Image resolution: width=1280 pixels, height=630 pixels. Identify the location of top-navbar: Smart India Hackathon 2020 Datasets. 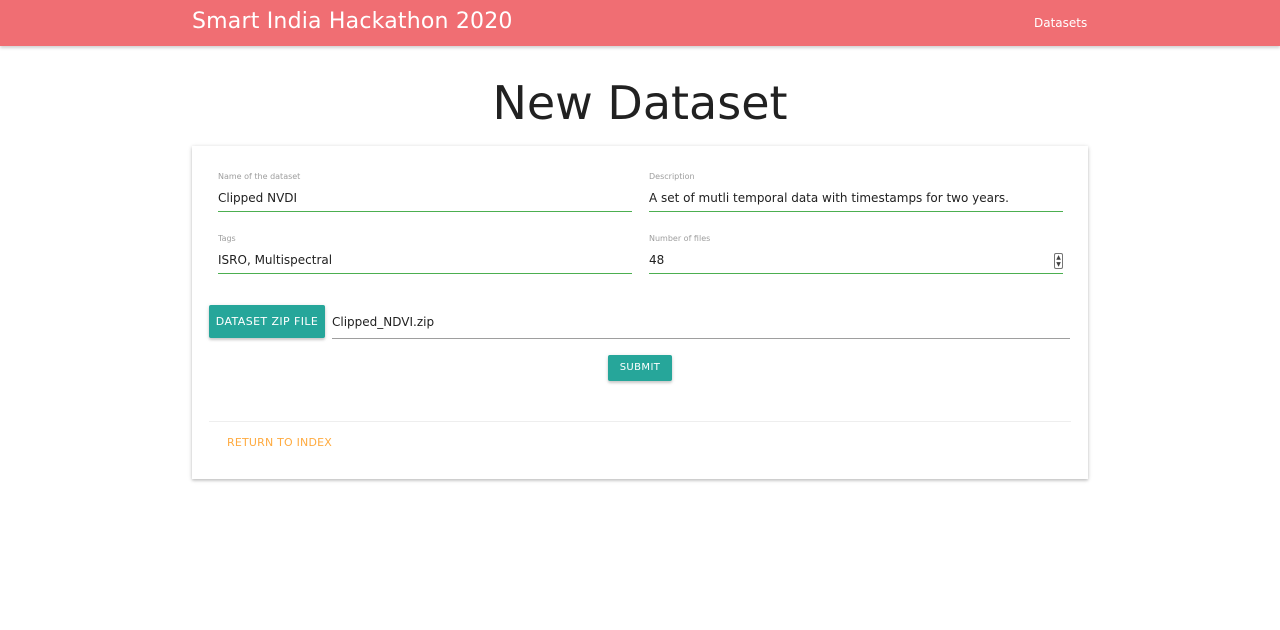
(640, 23).